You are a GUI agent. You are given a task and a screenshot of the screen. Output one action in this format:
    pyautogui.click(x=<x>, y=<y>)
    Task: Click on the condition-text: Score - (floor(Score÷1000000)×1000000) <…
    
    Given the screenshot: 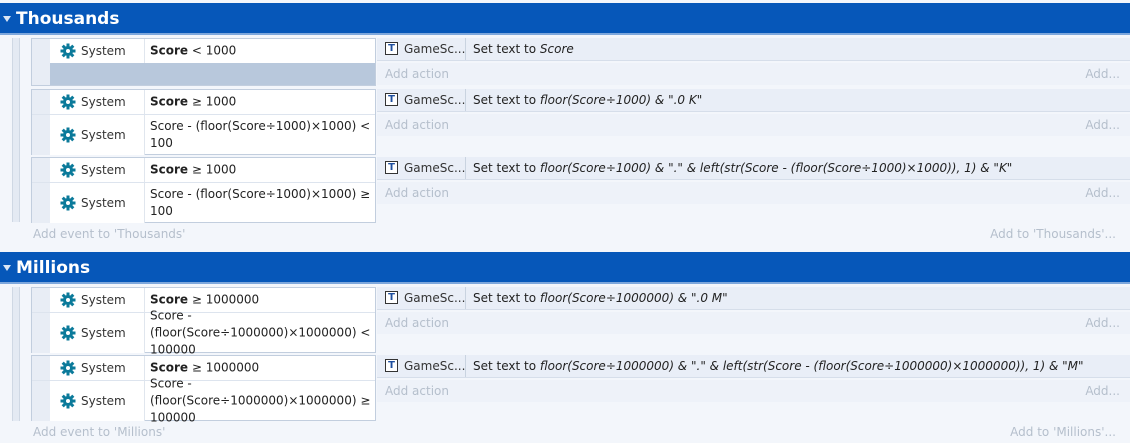 What is the action you would take?
    pyautogui.click(x=261, y=333)
    